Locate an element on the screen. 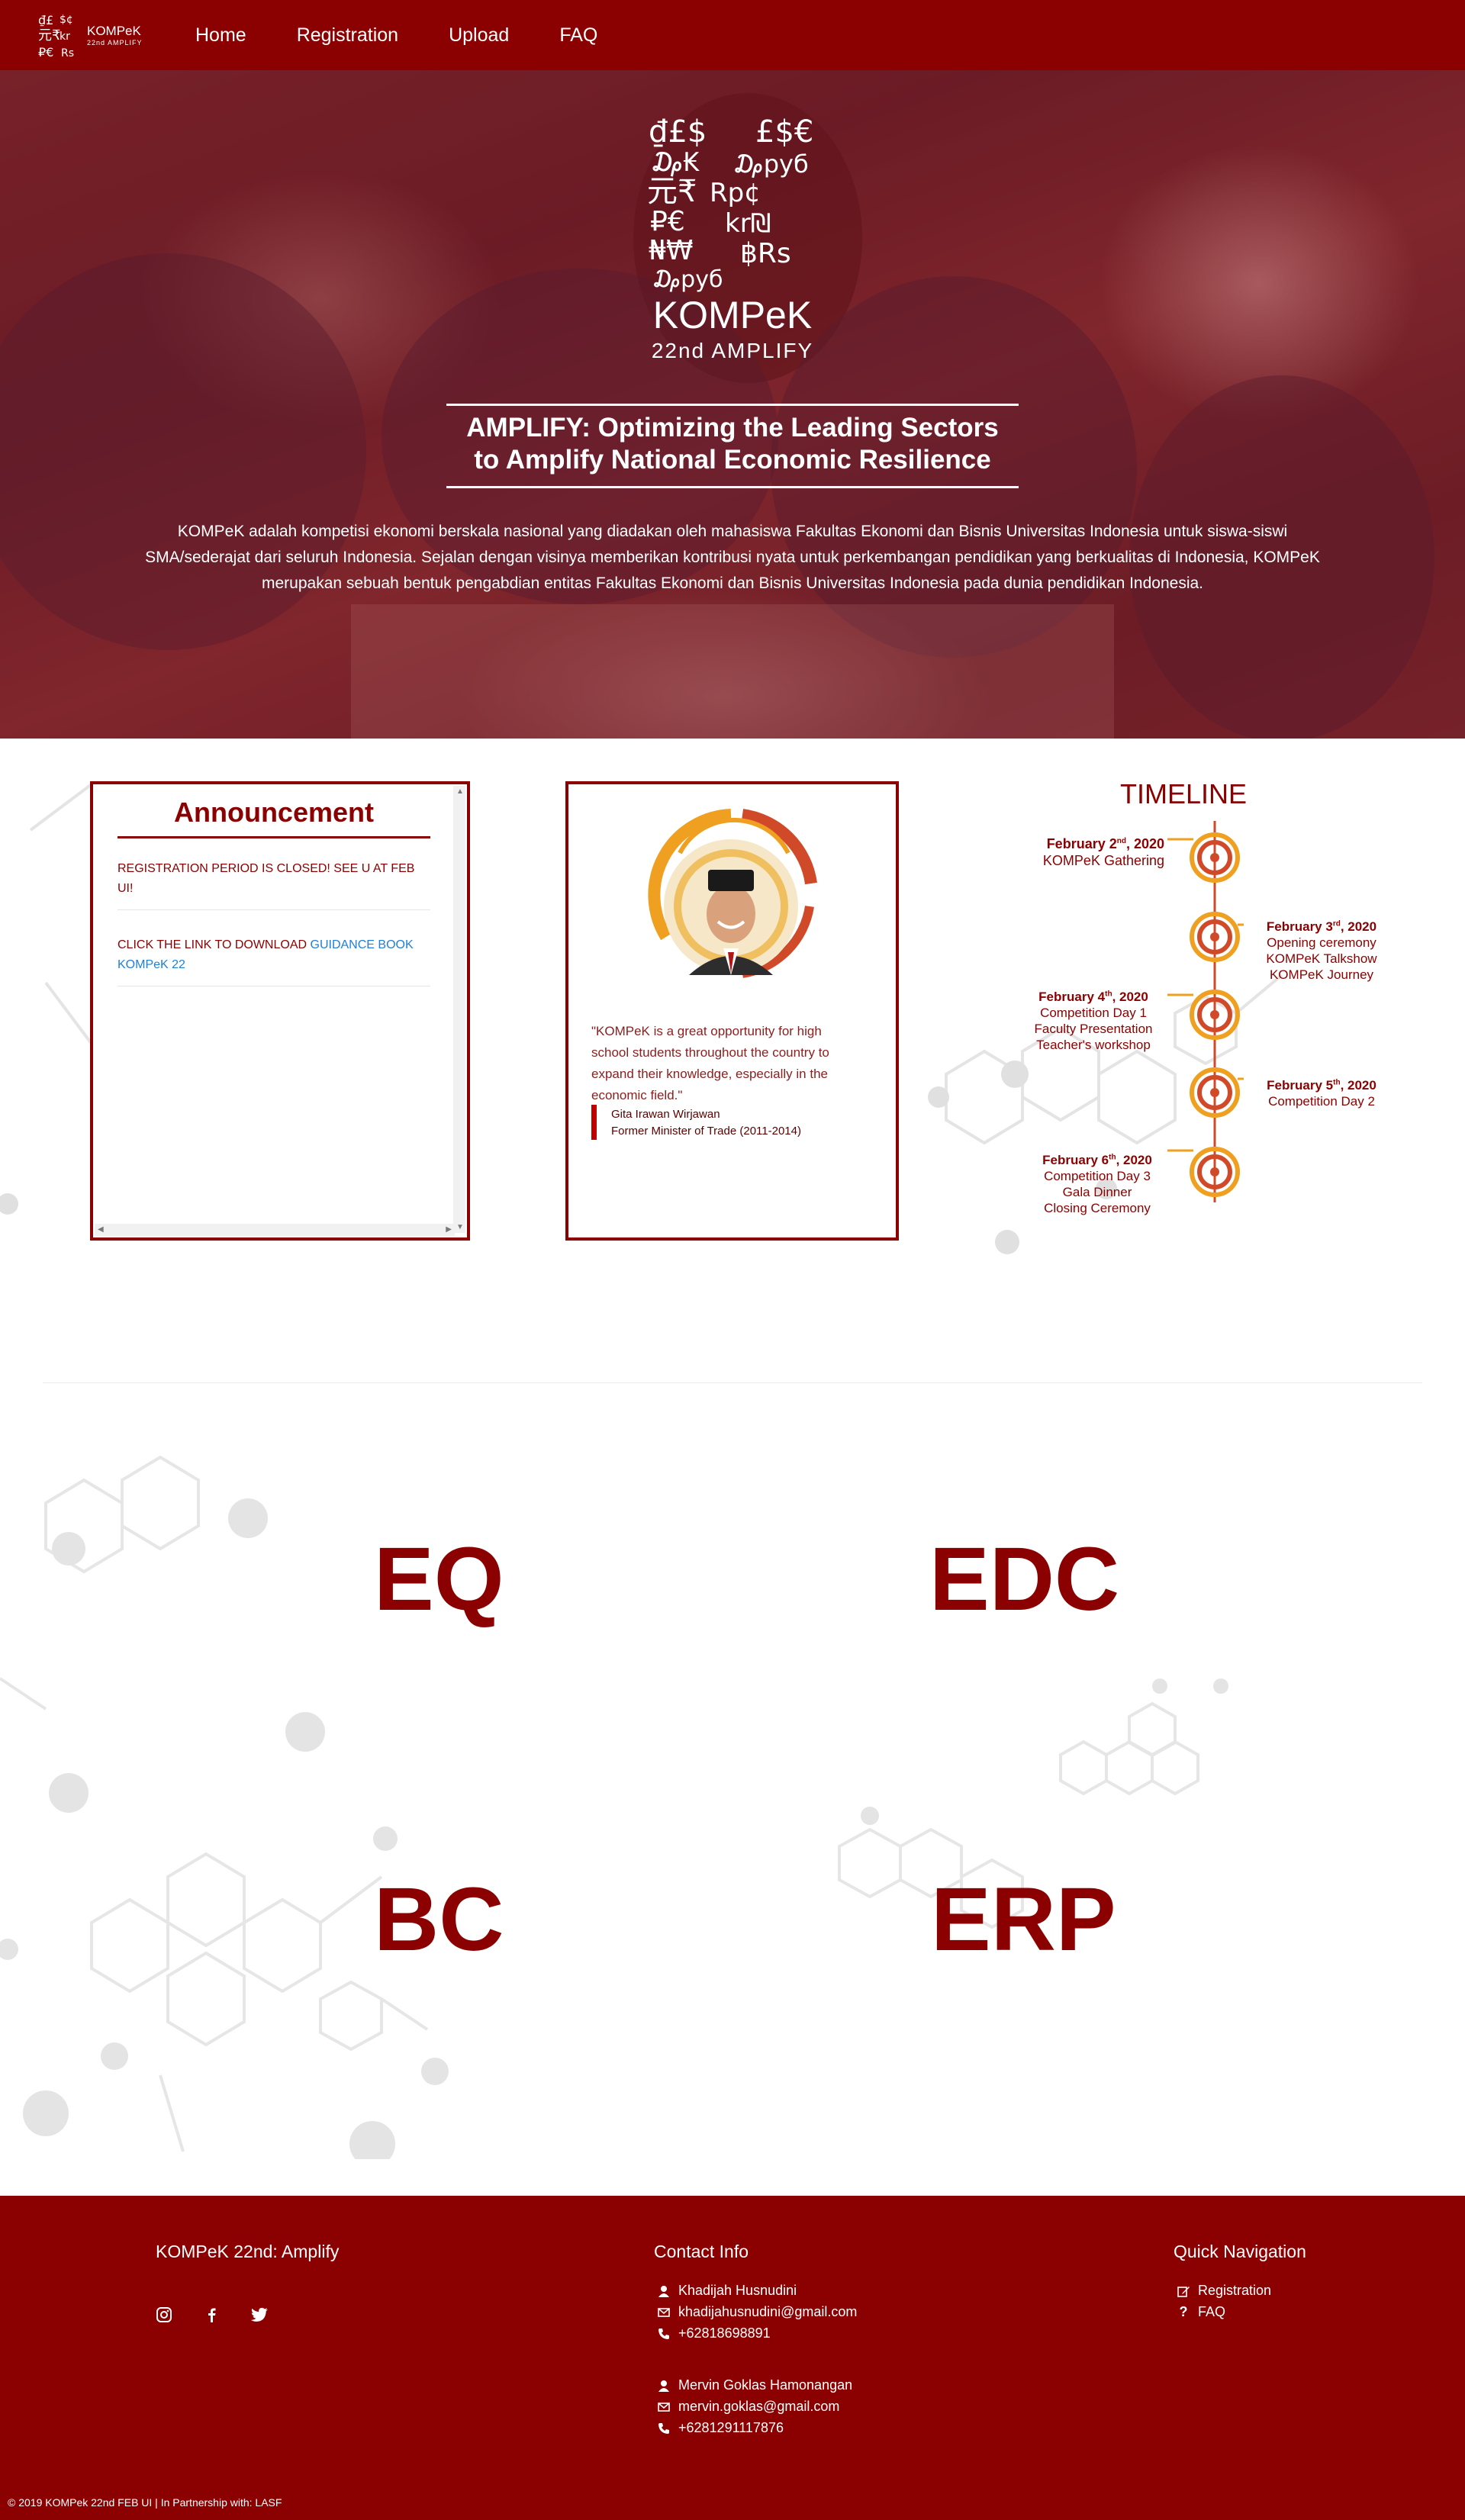  event-line: Opening ceremony is located at coordinates (1321, 942).